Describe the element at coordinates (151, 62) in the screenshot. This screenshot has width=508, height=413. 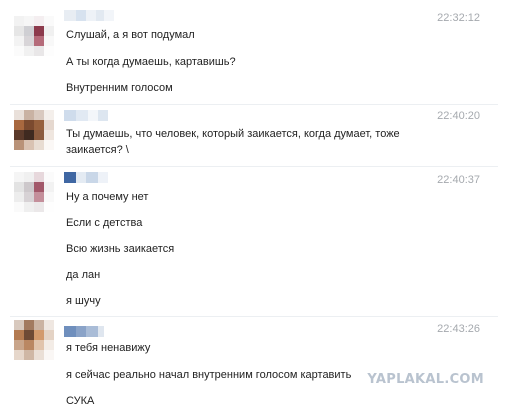
I see `message-text: А ты когда думаешь, картавишь?` at that location.